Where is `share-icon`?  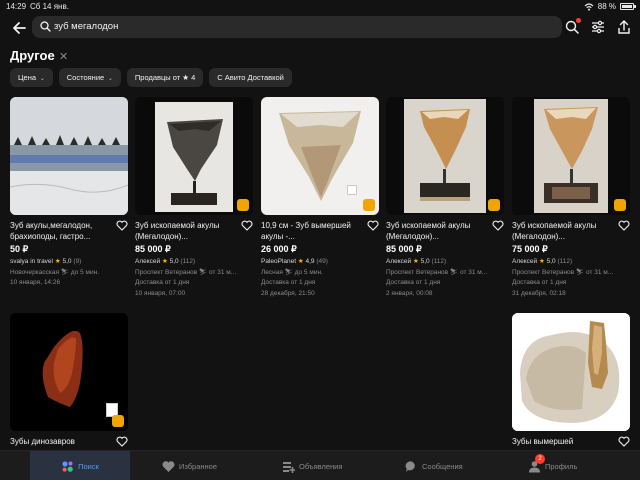
share-icon is located at coordinates (624, 27).